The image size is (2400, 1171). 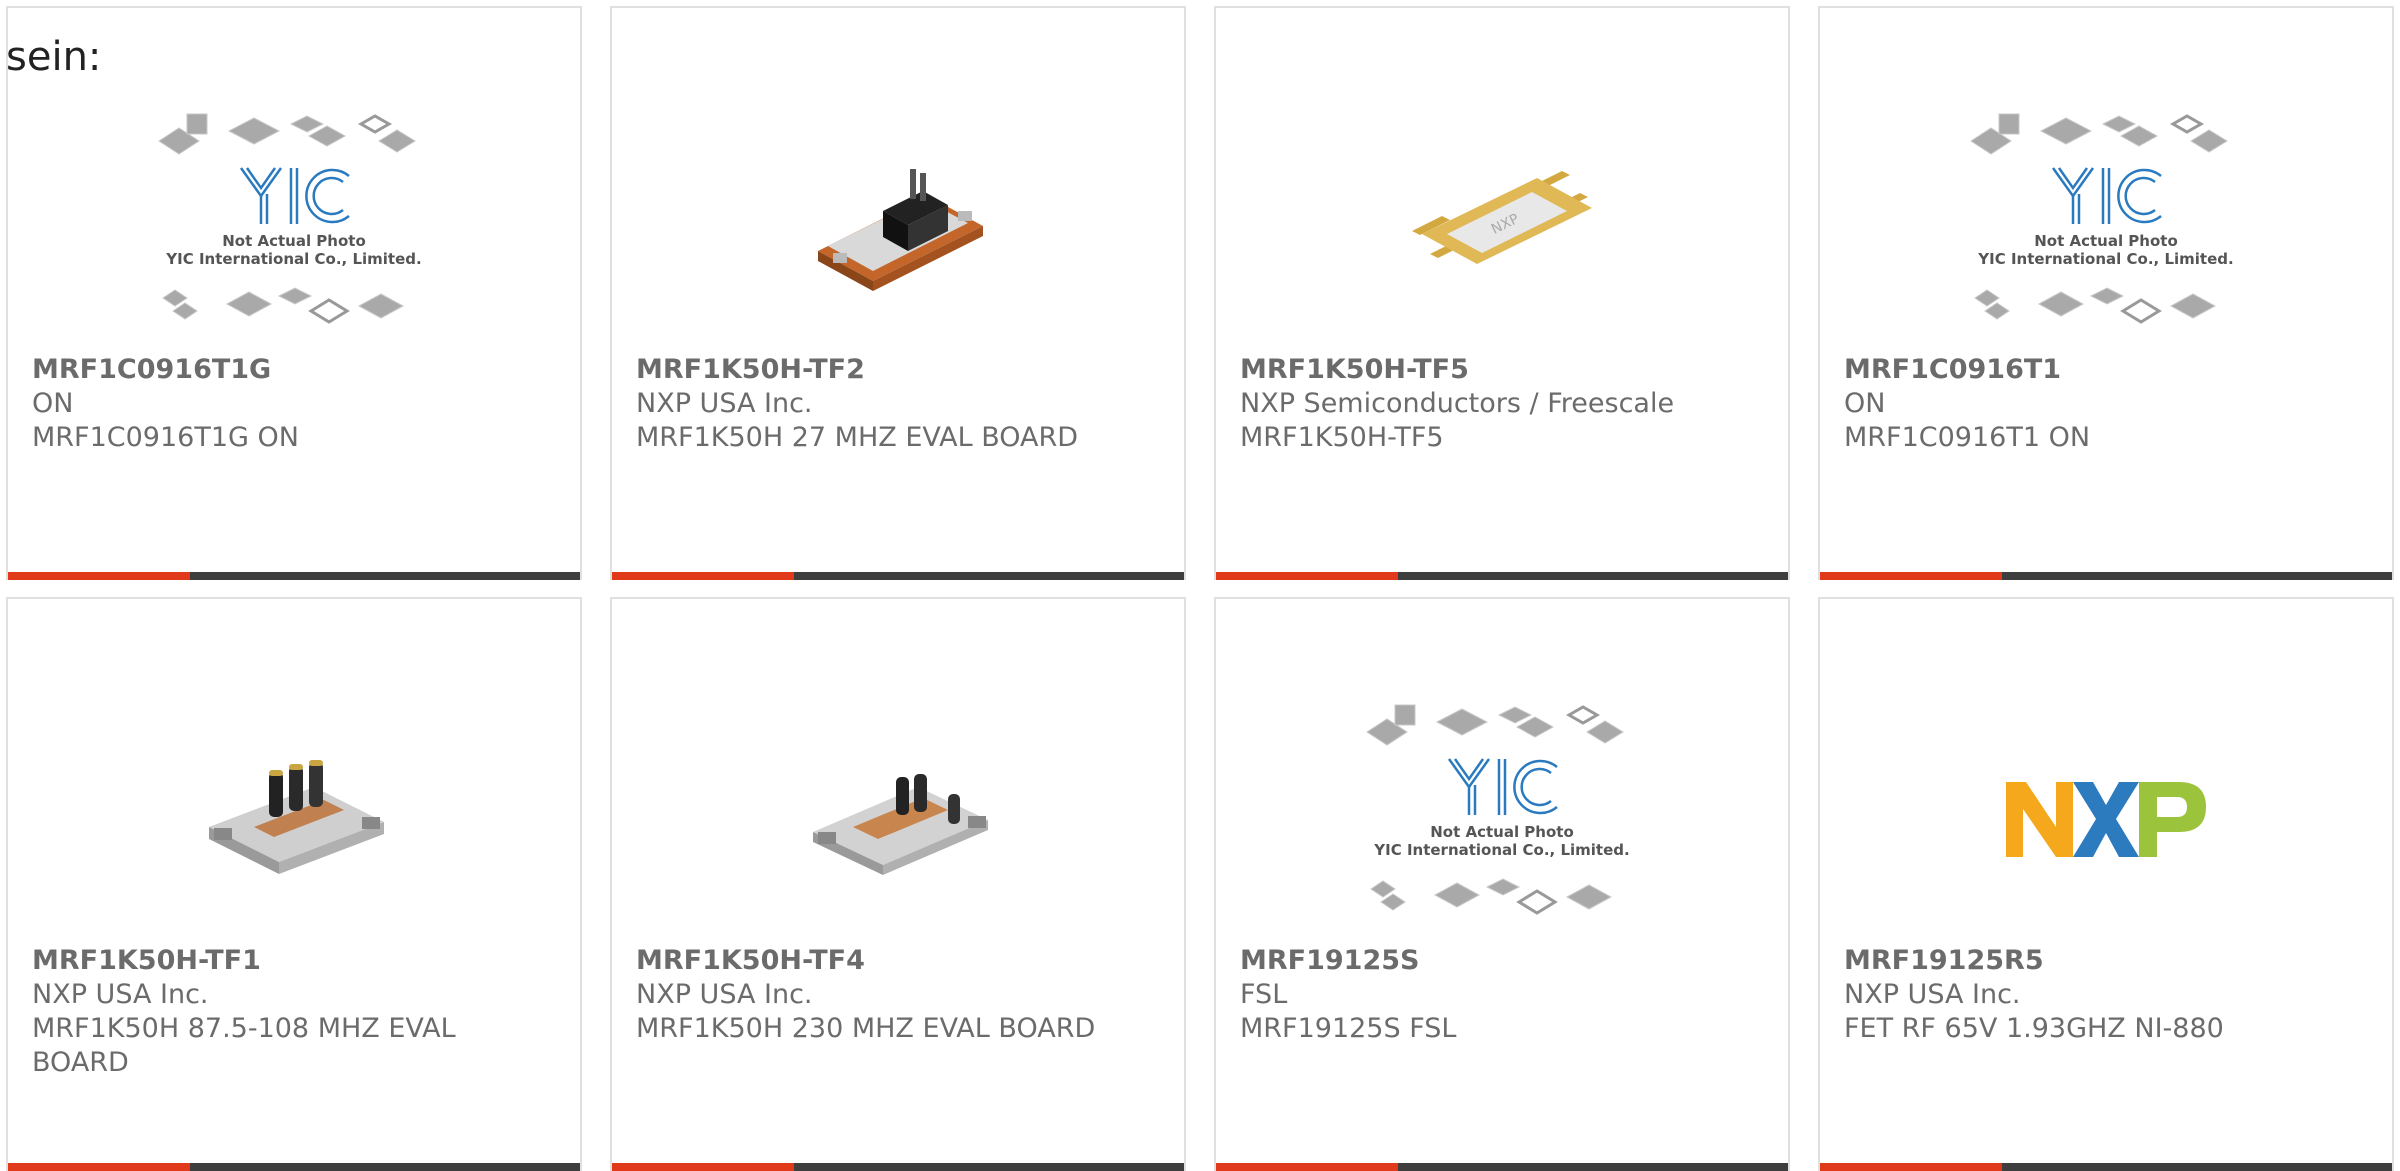 What do you see at coordinates (2034, 1028) in the screenshot?
I see `description: FET RF 65V 1.93GHZ NI-880` at bounding box center [2034, 1028].